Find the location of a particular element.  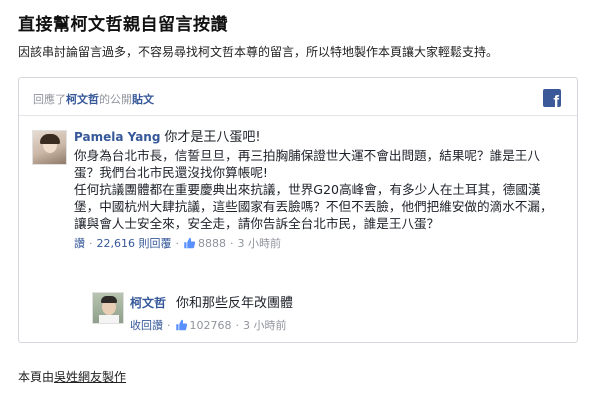

reply-actions: 收回讚 · 102768 · 3 小時前 is located at coordinates (208, 325).